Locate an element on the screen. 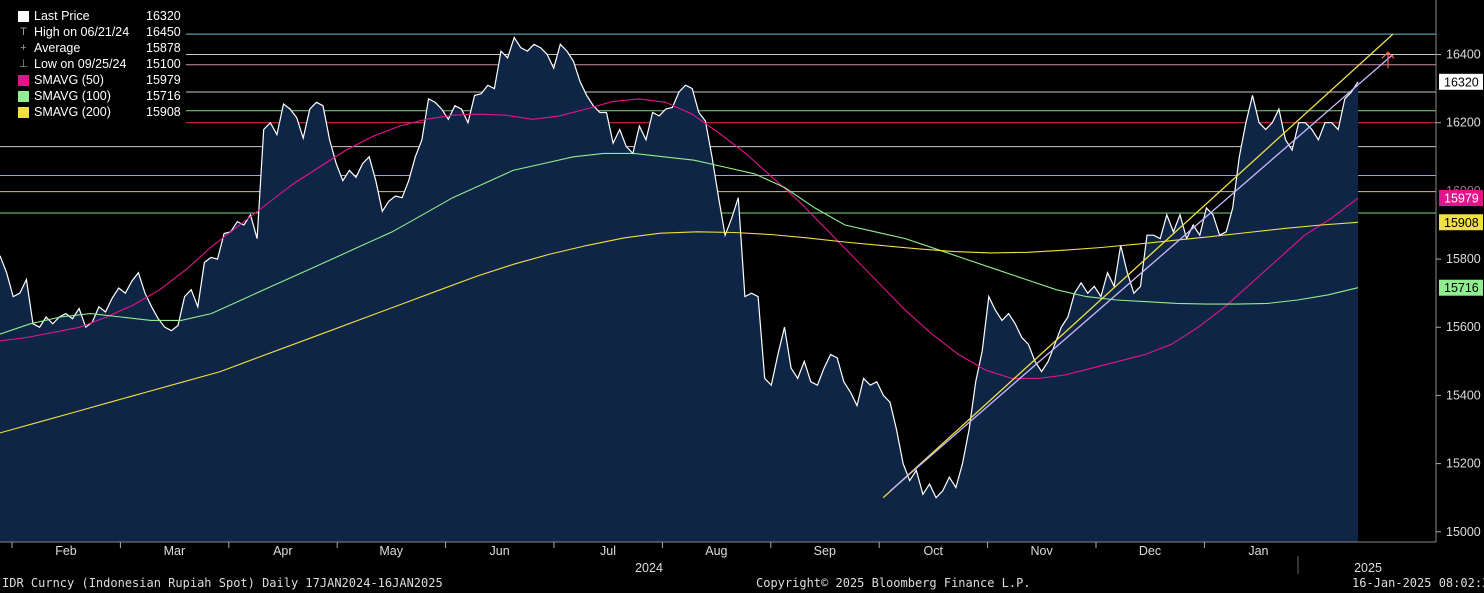 This screenshot has width=1484, height=593. legend-marker-icon: T is located at coordinates (23, 32).